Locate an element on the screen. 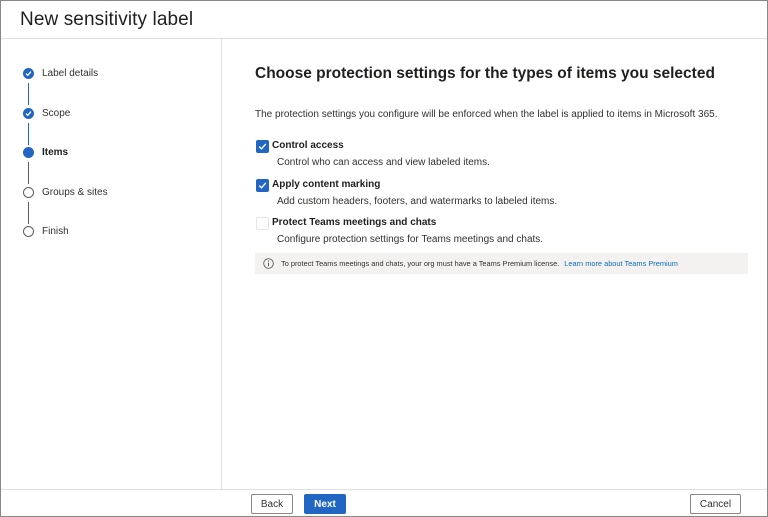 This screenshot has width=768, height=517. content-marking-checkbox is located at coordinates (262, 185).